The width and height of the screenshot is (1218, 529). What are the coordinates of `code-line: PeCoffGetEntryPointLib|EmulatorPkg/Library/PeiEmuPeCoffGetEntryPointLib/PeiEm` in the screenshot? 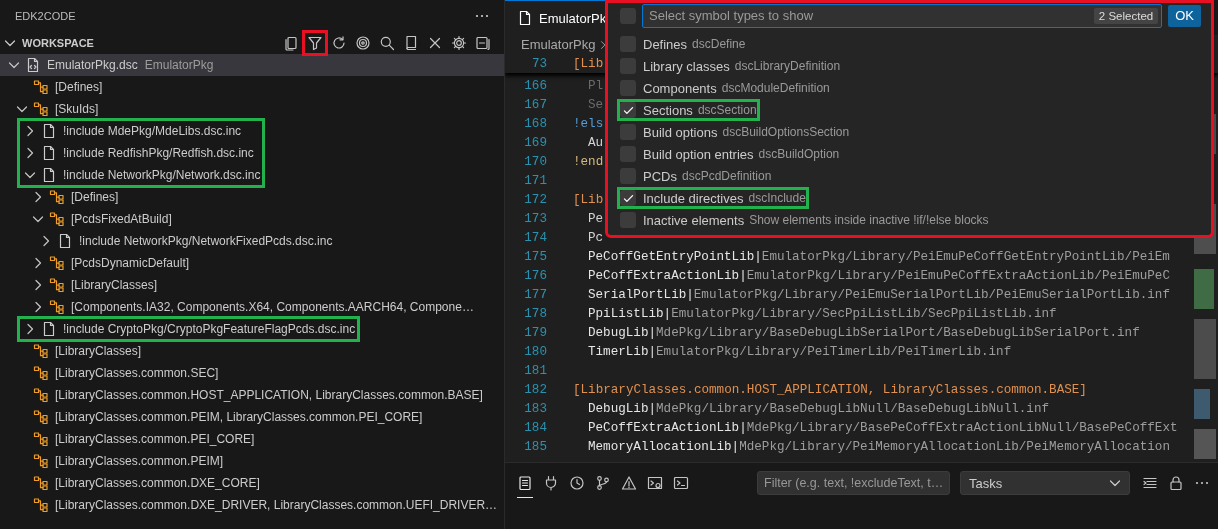 It's located at (879, 256).